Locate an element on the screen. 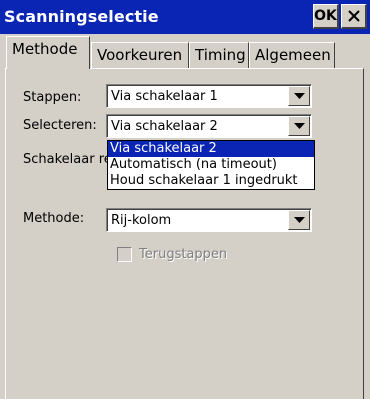 The image size is (370, 399). schakelaar-label: Schakelaar re is located at coordinates (67, 159).